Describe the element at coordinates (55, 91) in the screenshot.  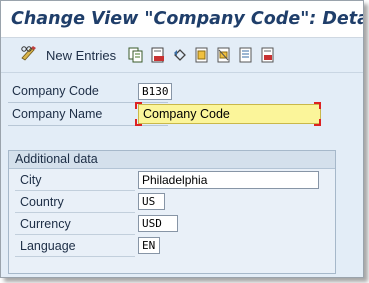
I see `company-code-label: Company Code` at that location.